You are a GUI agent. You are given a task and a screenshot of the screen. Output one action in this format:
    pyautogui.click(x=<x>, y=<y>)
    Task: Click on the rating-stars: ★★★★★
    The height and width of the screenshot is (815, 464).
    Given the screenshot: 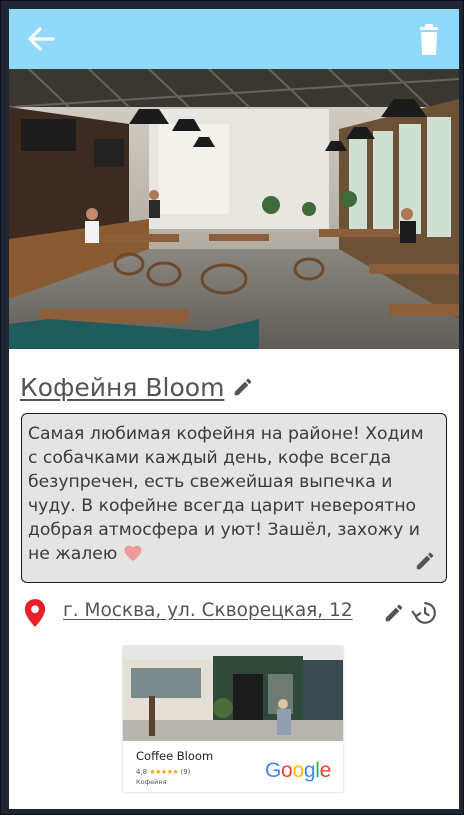 What is the action you would take?
    pyautogui.click(x=164, y=772)
    